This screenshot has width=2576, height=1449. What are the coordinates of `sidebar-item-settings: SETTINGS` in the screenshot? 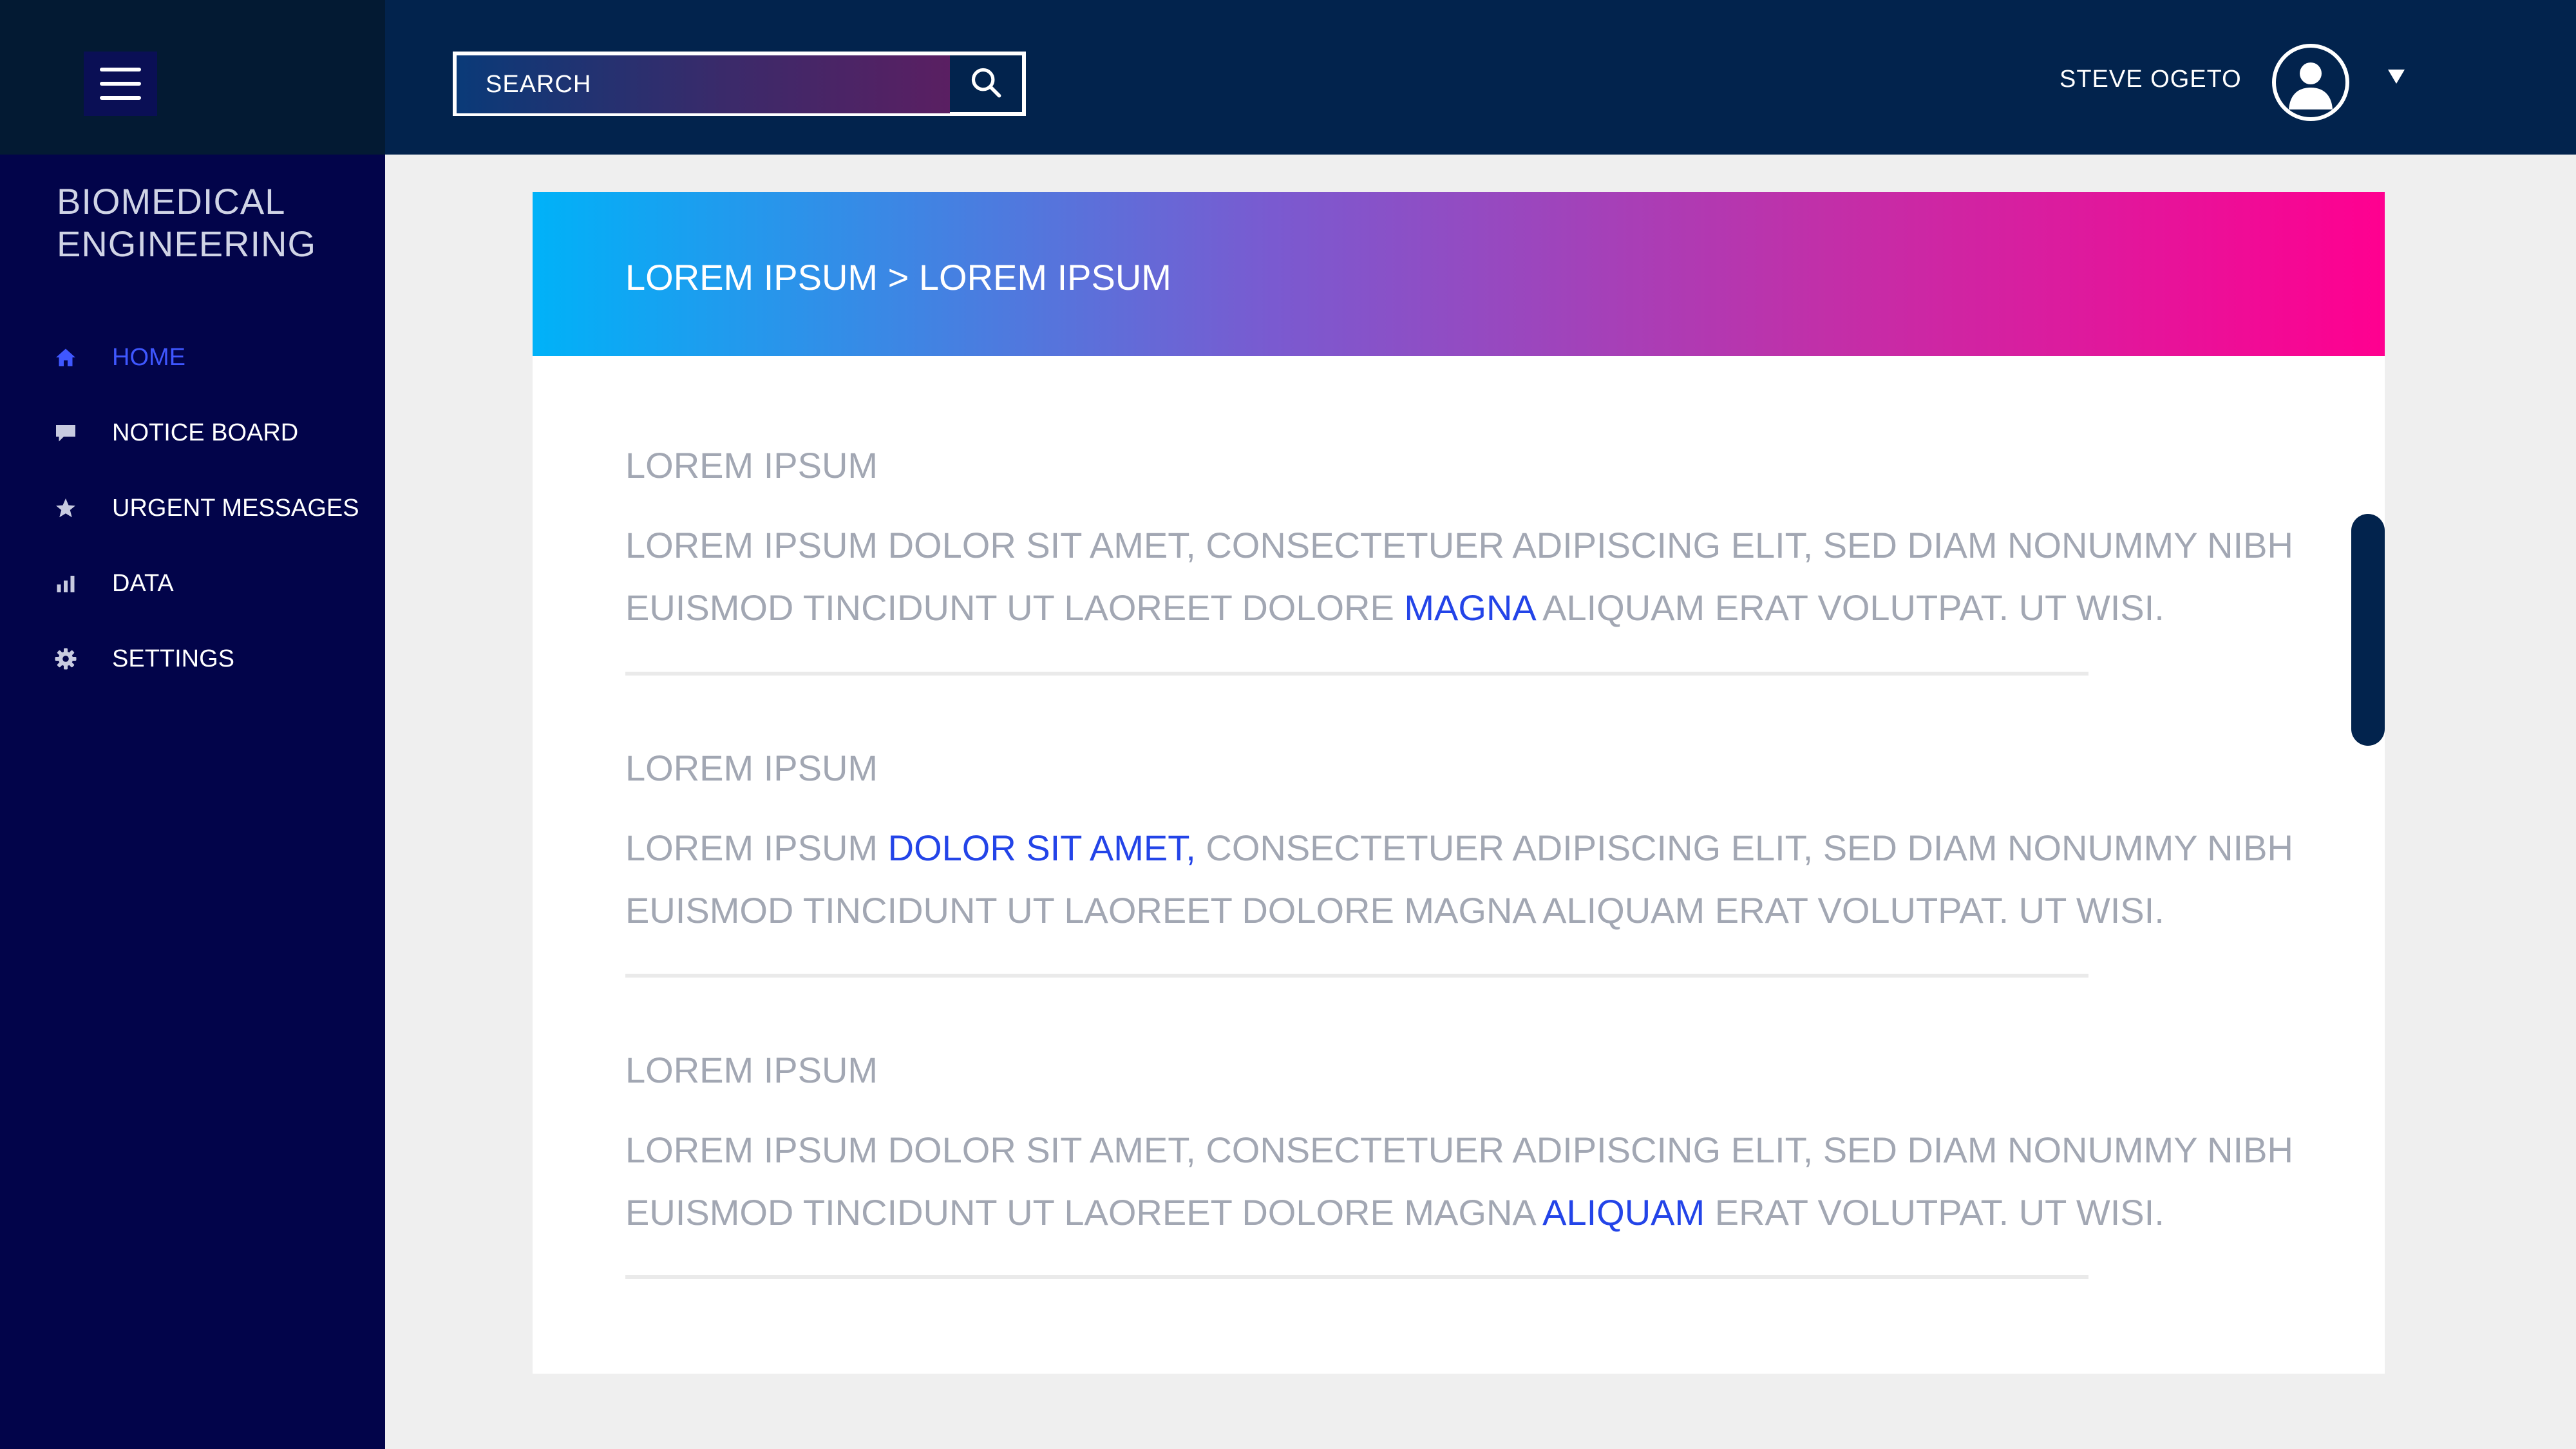 It's located at (192, 659).